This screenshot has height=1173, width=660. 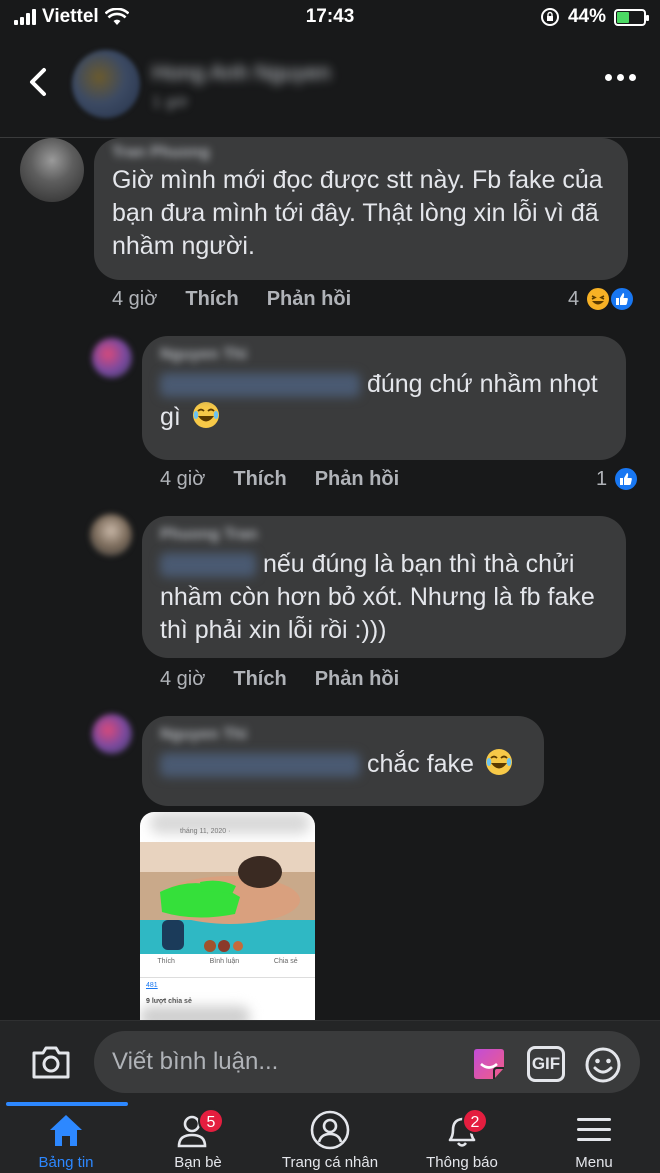 I want to click on commenter-name: Tran Phuong, so click(x=360, y=153).